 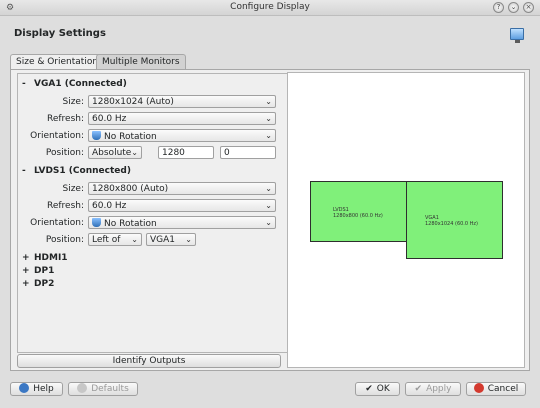 What do you see at coordinates (503, 389) in the screenshot?
I see `cancel-label: Cancel` at bounding box center [503, 389].